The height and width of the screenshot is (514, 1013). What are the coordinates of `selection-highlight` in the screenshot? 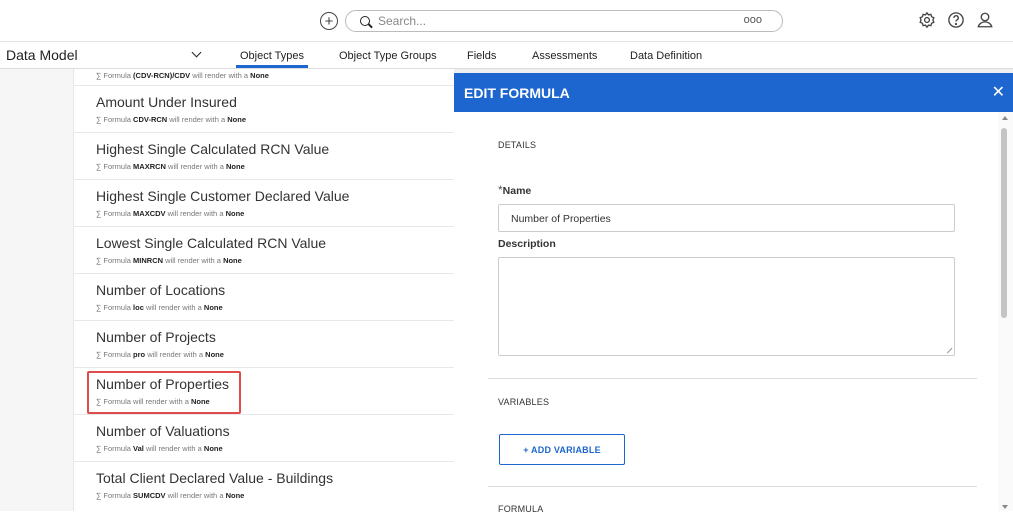 It's located at (164, 392).